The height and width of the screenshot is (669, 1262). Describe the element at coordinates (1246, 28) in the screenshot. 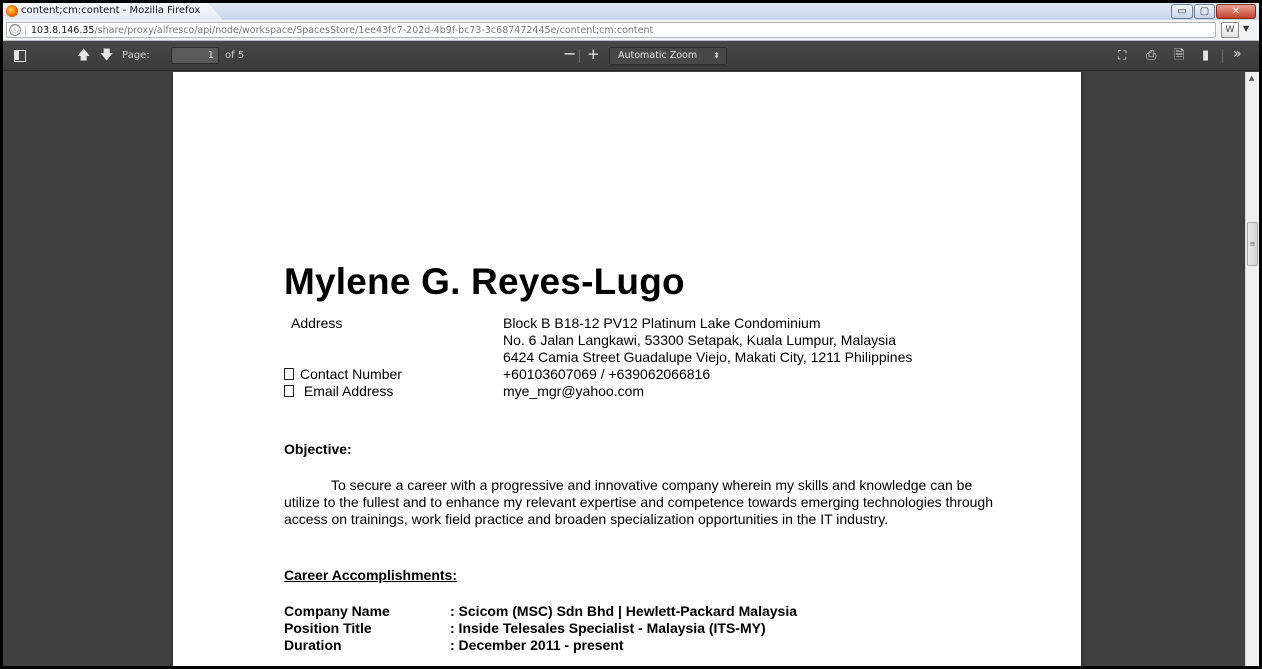

I see `chevron-down-icon: ▼` at that location.